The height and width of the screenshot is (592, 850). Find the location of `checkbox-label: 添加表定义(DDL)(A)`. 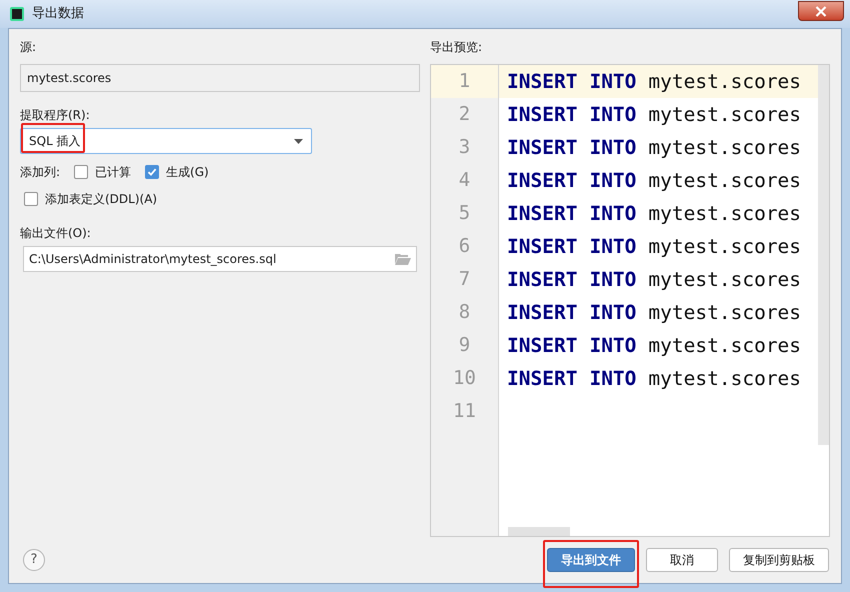

checkbox-label: 添加表定义(DDL)(A) is located at coordinates (101, 199).